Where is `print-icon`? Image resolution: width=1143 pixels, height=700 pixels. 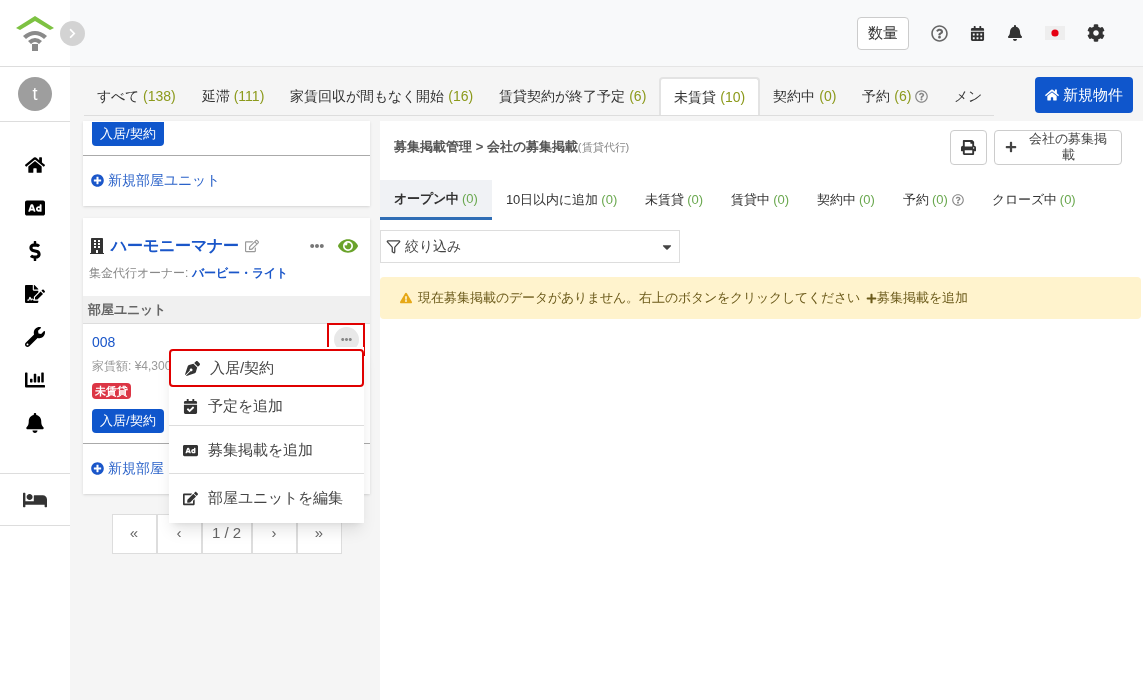
print-icon is located at coordinates (968, 147).